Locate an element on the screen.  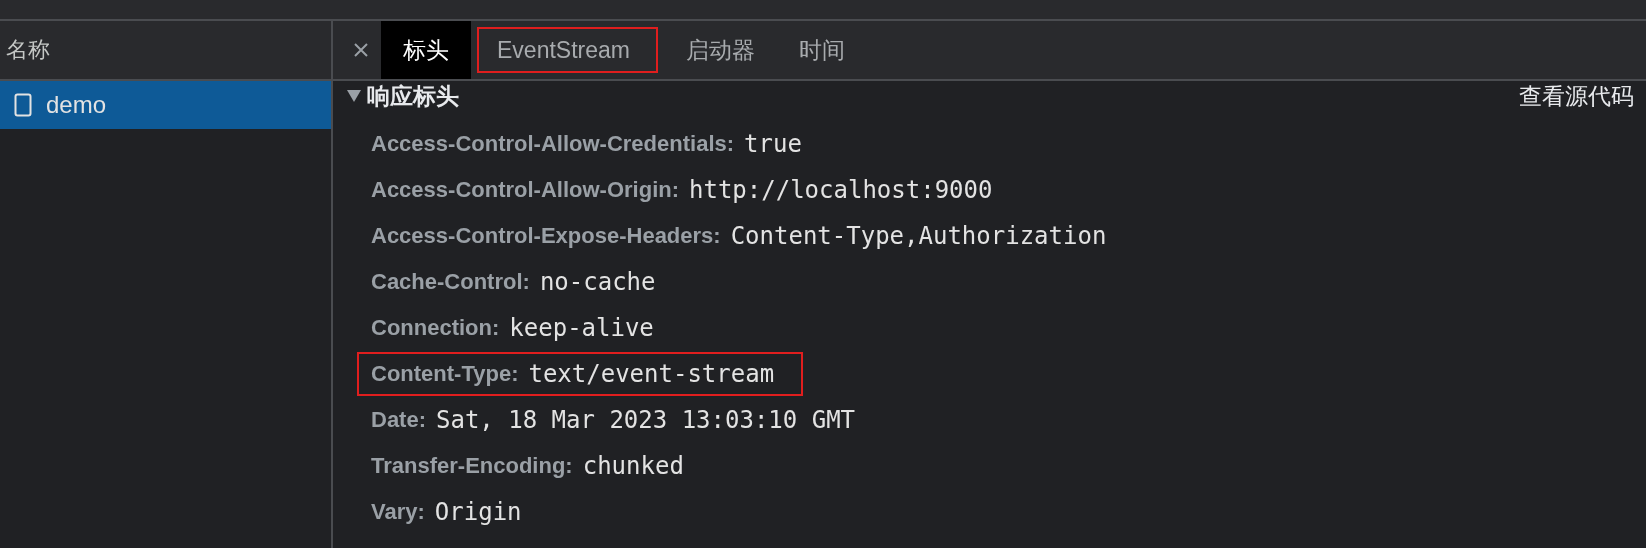
header-name: Vary: is located at coordinates (398, 512).